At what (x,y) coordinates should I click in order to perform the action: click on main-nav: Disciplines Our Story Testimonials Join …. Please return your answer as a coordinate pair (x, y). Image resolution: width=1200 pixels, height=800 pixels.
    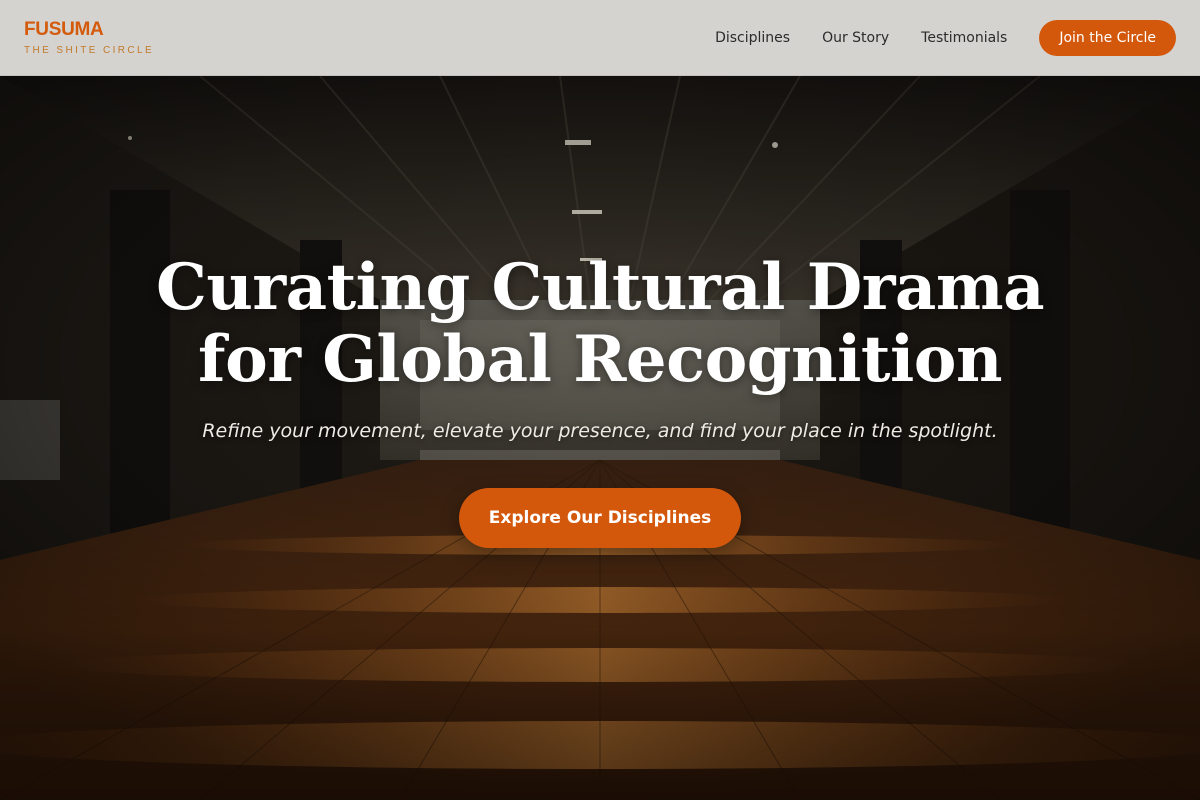
    Looking at the image, I should click on (945, 37).